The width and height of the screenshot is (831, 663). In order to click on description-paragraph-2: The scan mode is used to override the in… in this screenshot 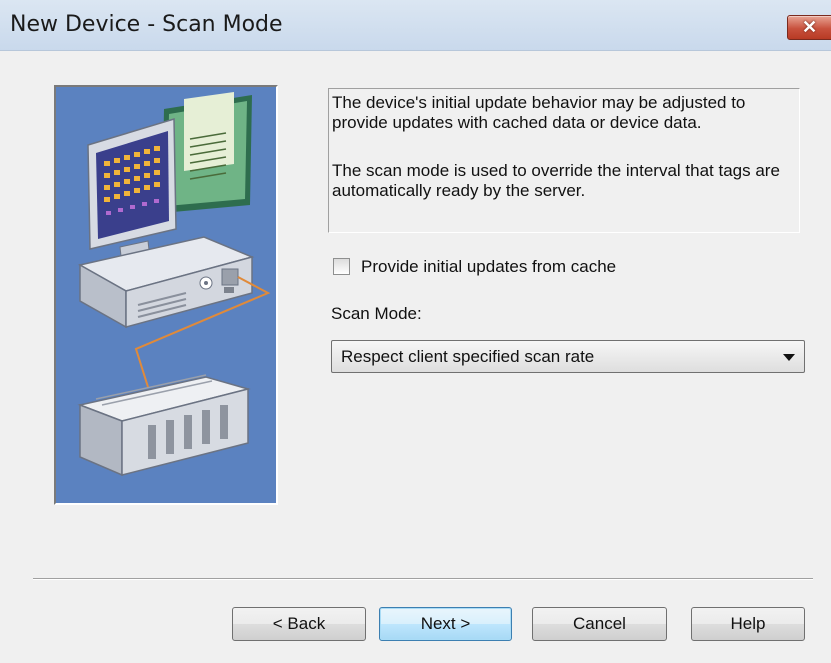, I will do `click(556, 180)`.